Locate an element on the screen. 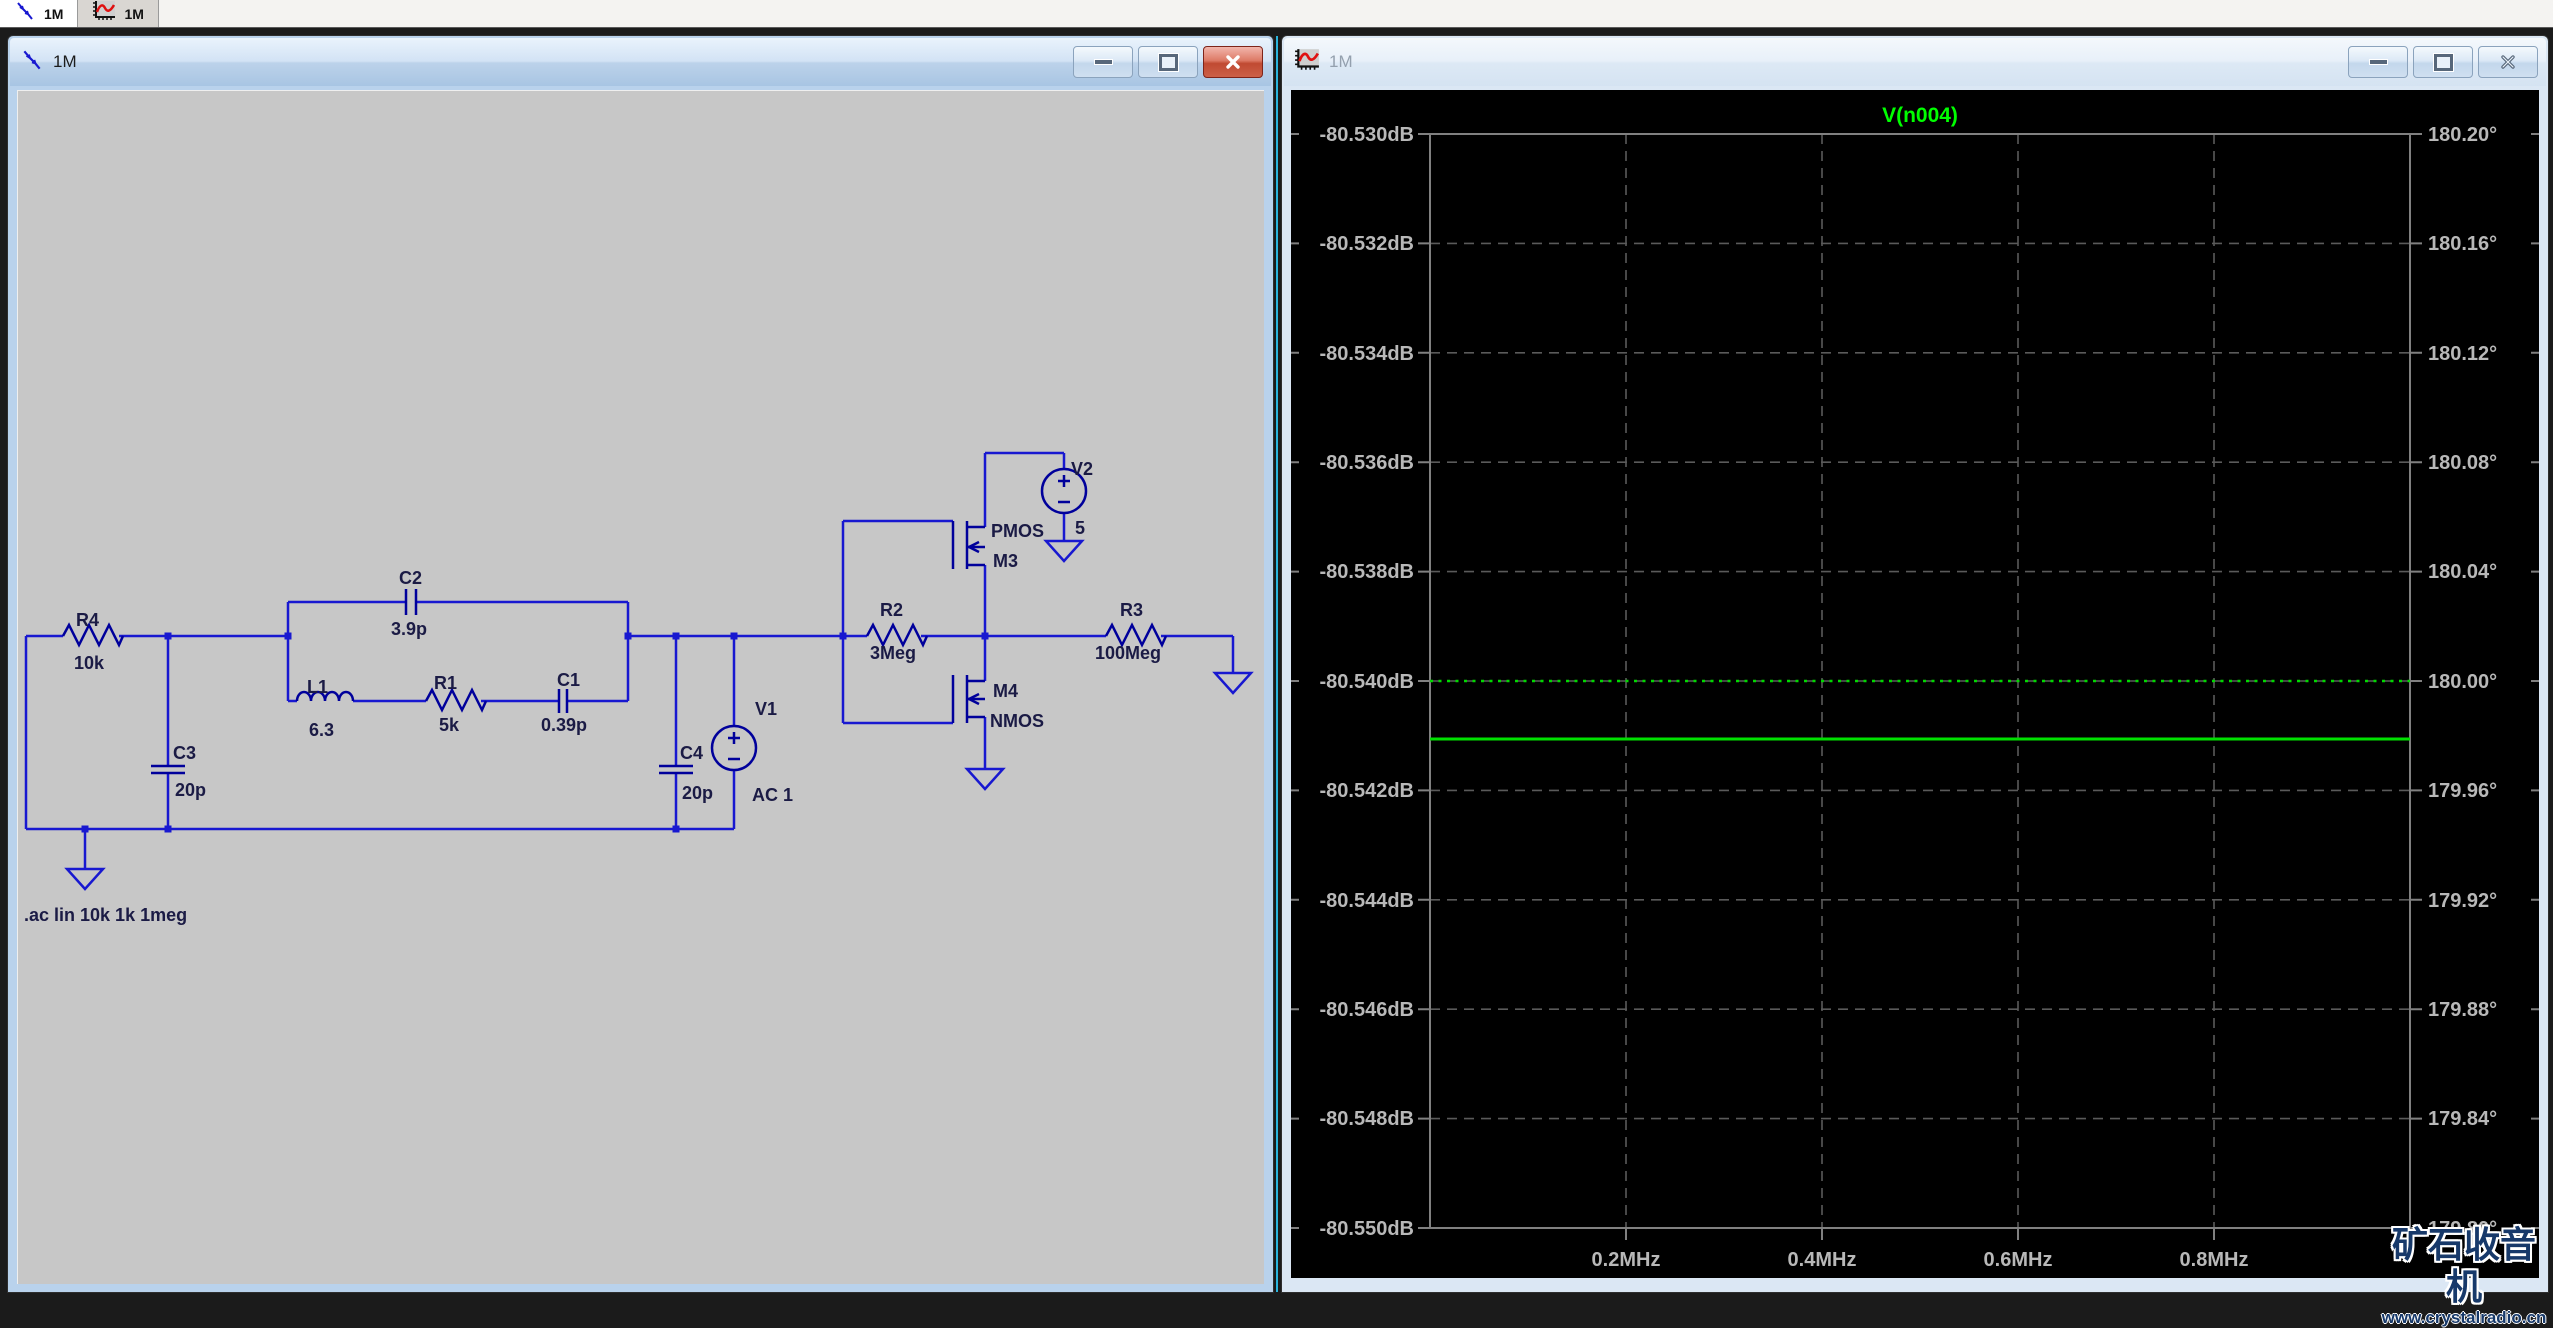  value-R1: 5k is located at coordinates (449, 725).